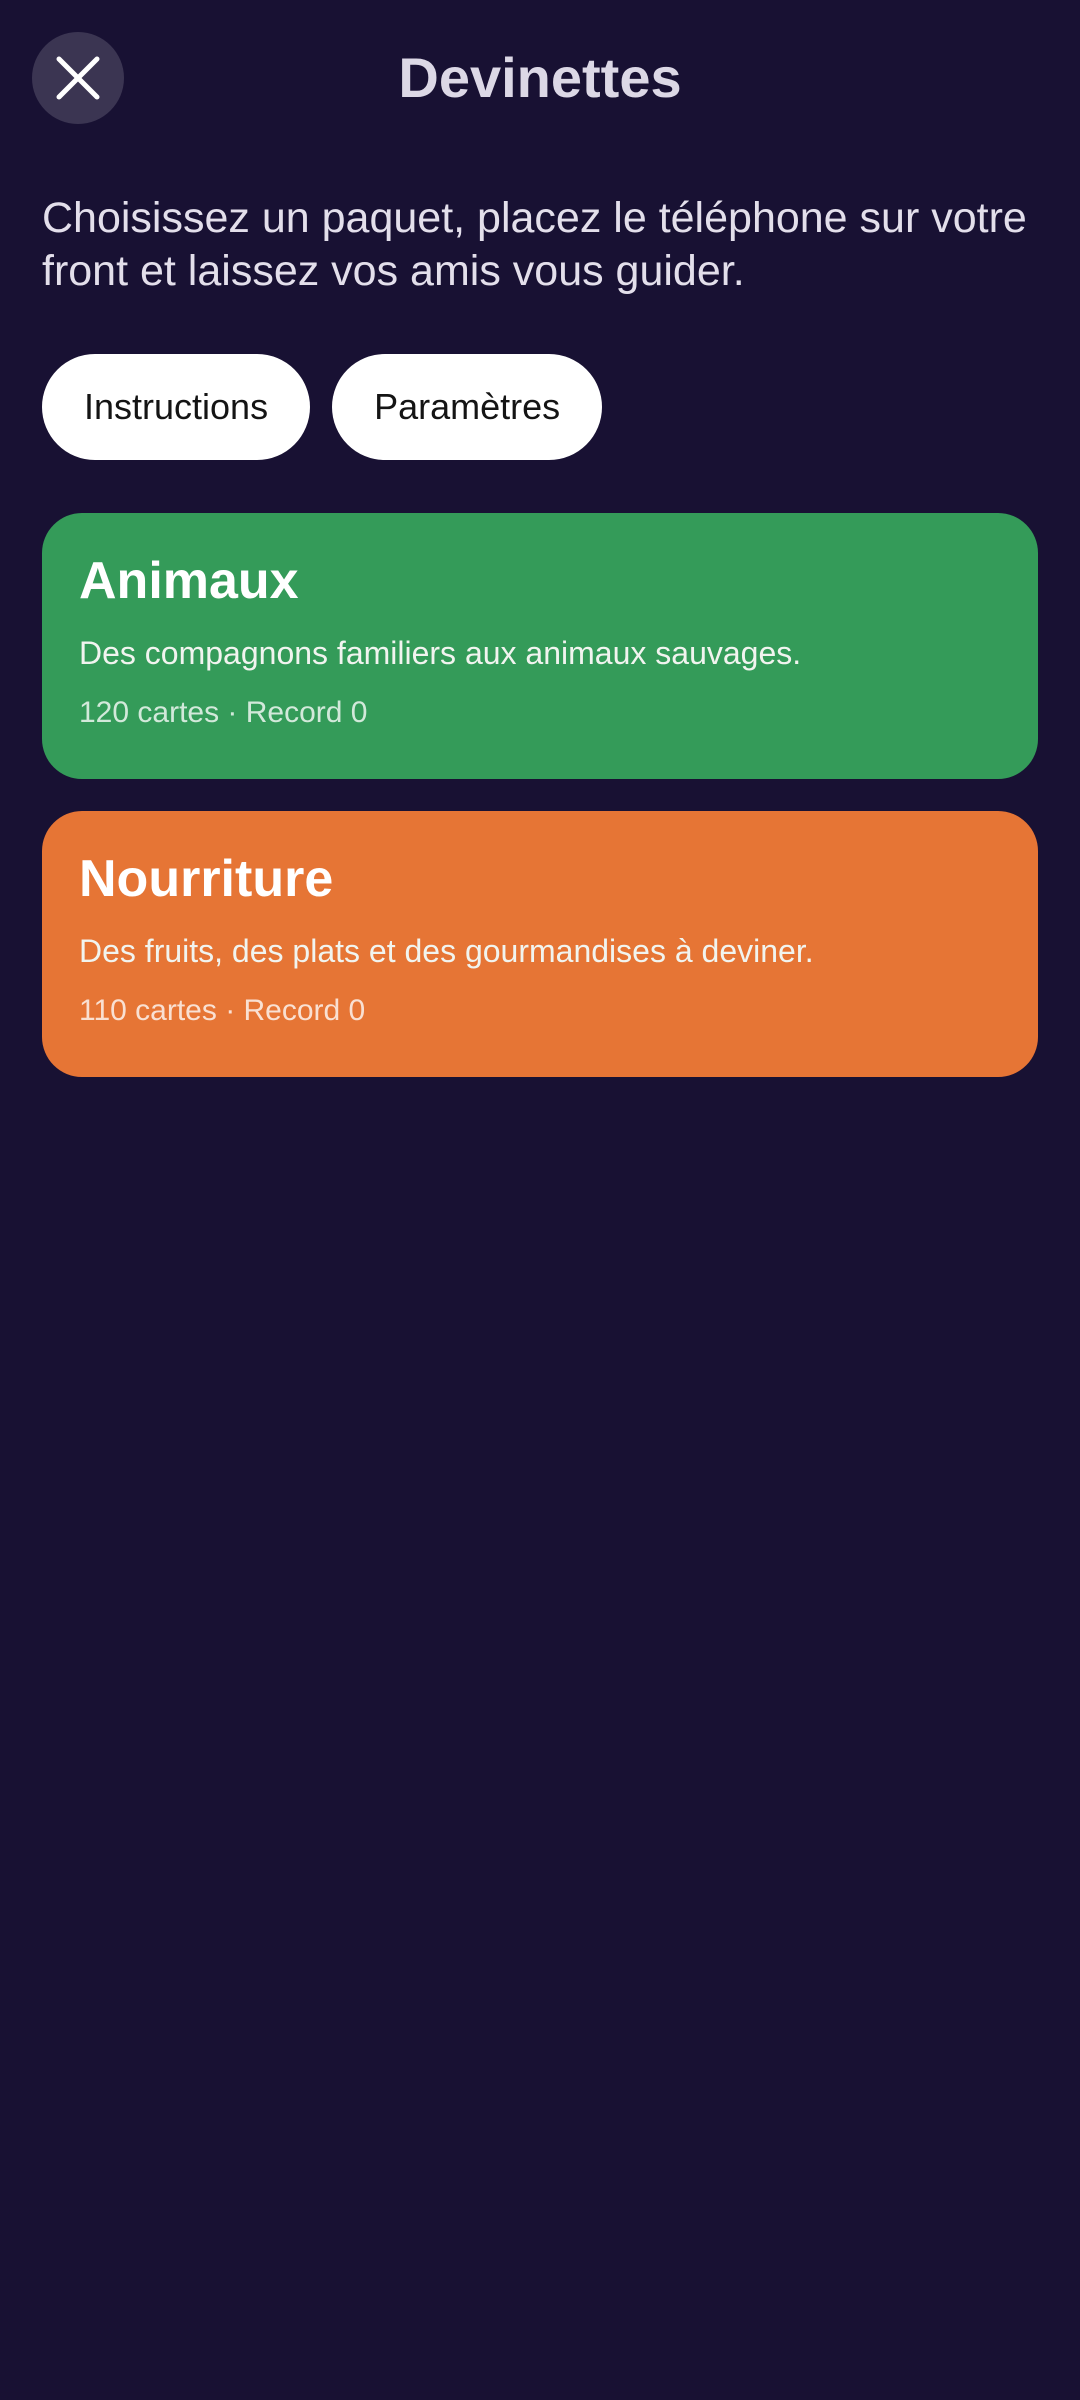 This screenshot has width=1080, height=2400. I want to click on deck-meta: 120 cartes · Record 0, so click(223, 712).